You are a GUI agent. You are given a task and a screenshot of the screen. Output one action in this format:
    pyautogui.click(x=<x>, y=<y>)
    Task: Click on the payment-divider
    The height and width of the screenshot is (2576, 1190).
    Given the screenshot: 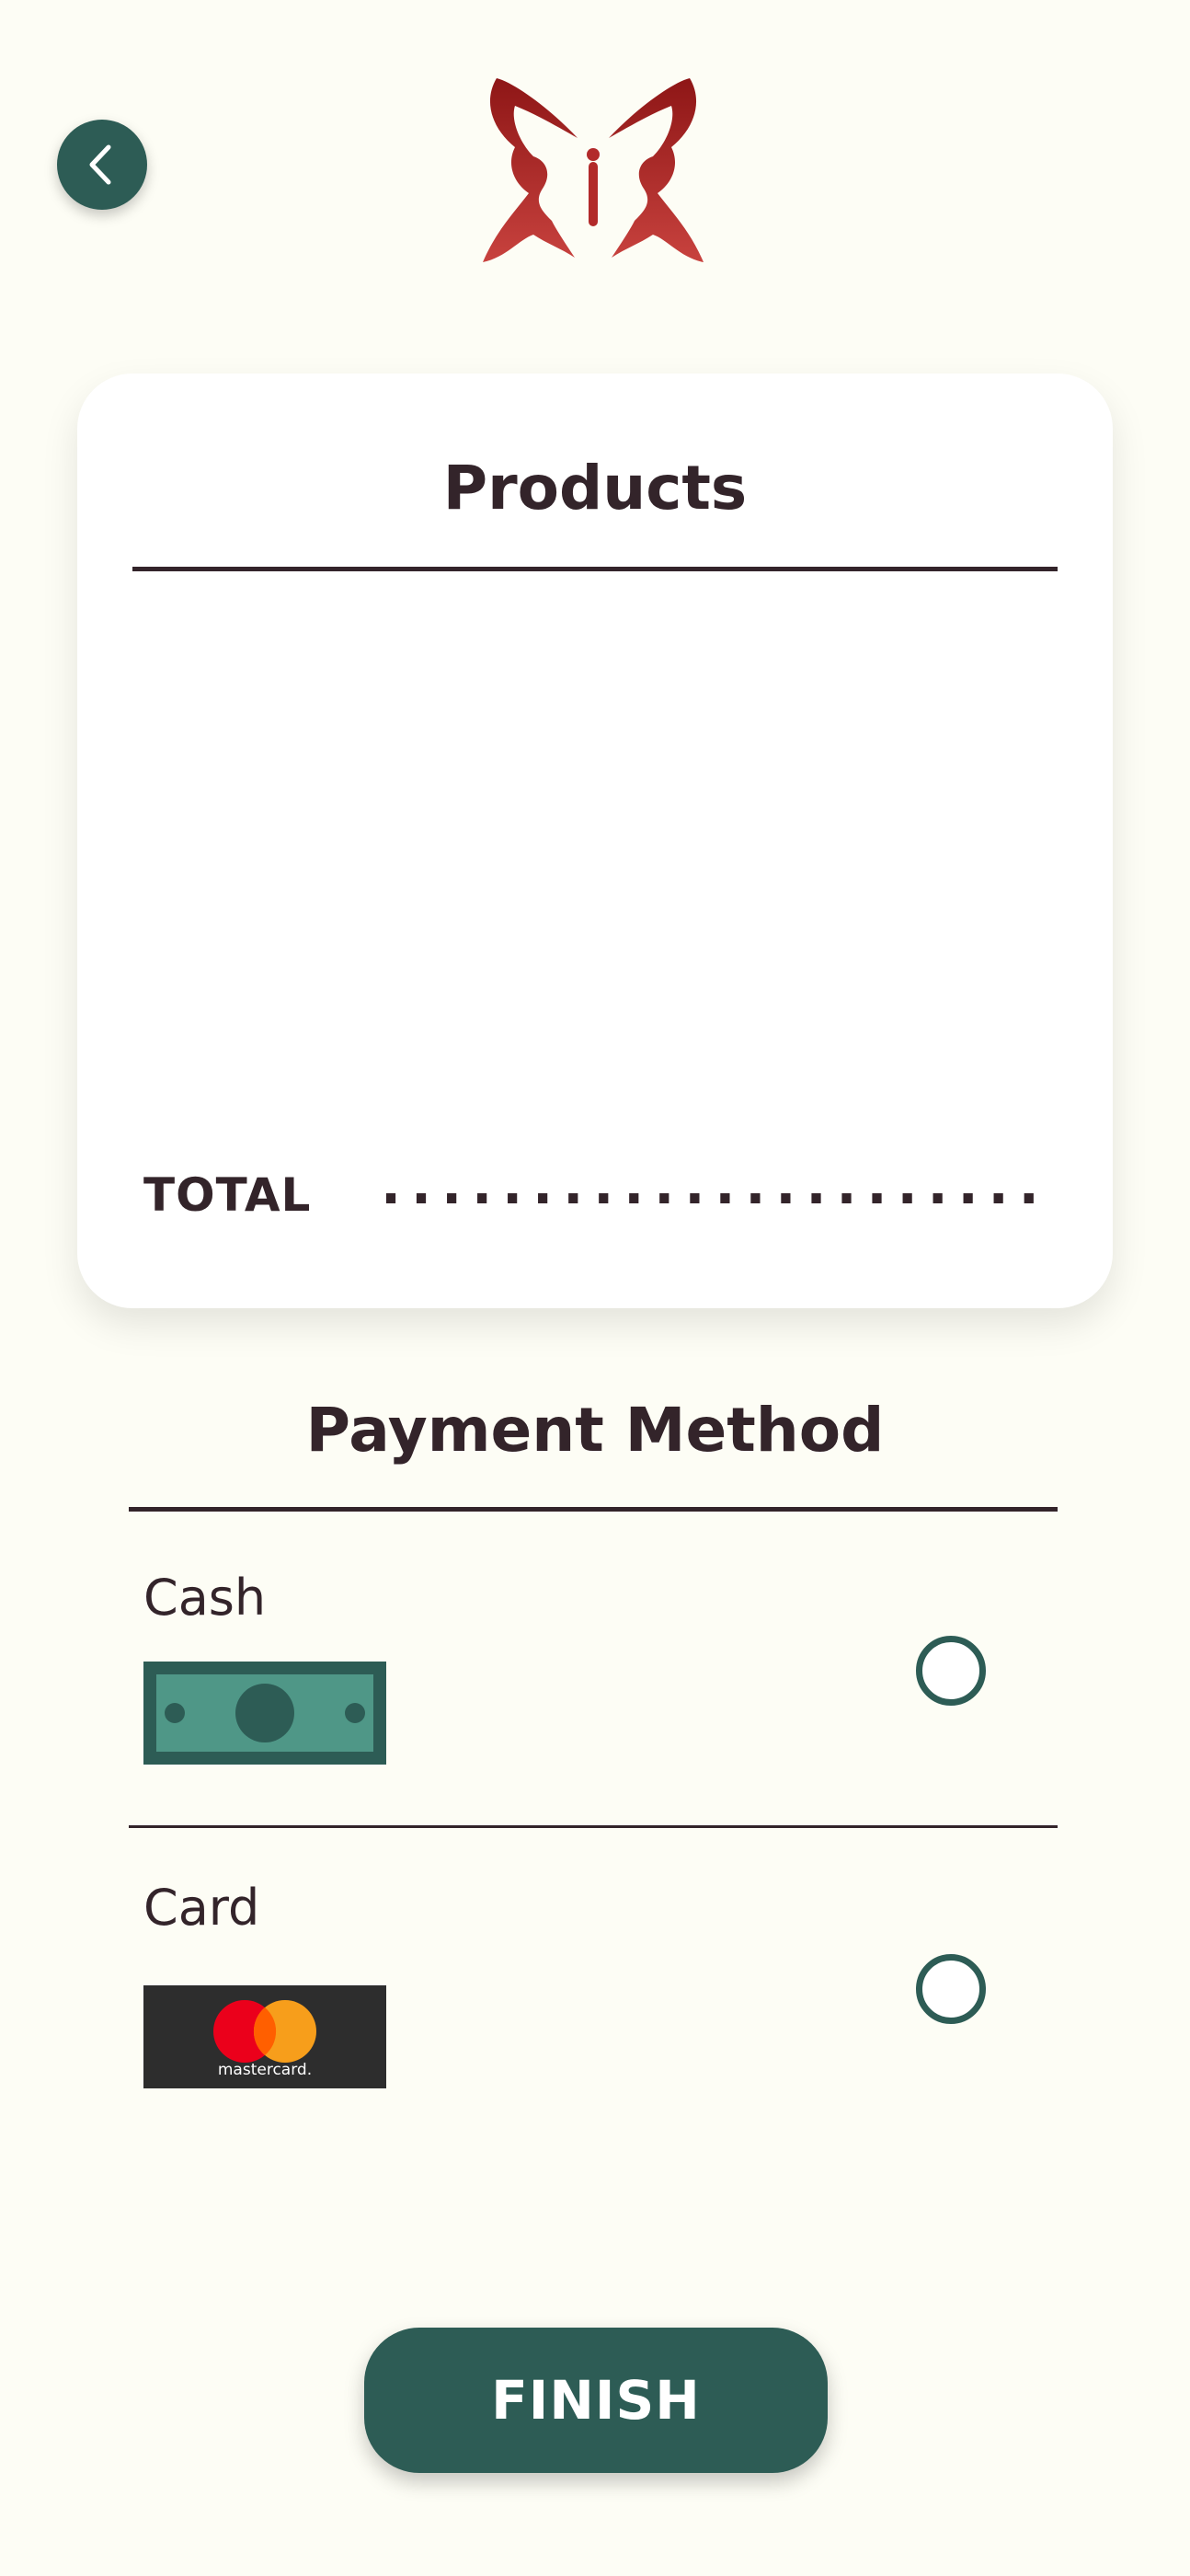 What is the action you would take?
    pyautogui.click(x=593, y=1509)
    